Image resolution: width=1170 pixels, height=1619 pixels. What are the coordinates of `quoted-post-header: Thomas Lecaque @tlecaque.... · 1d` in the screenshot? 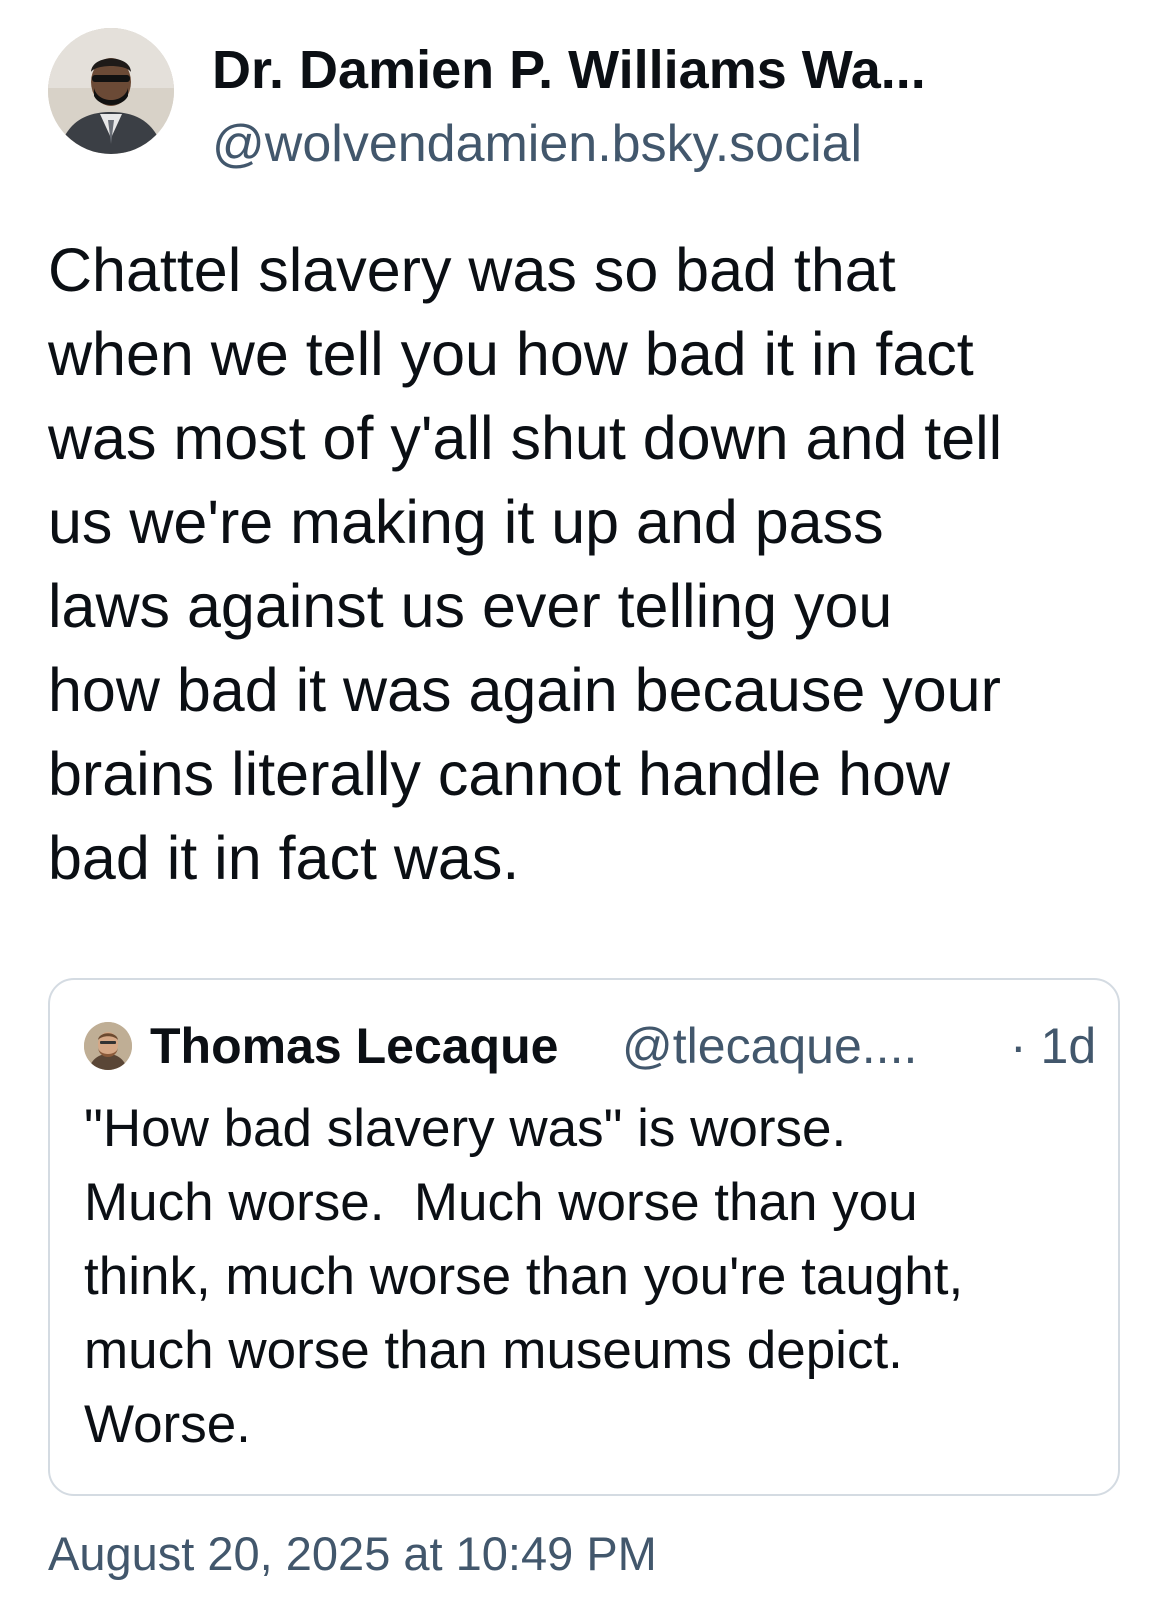 It's located at (590, 1046).